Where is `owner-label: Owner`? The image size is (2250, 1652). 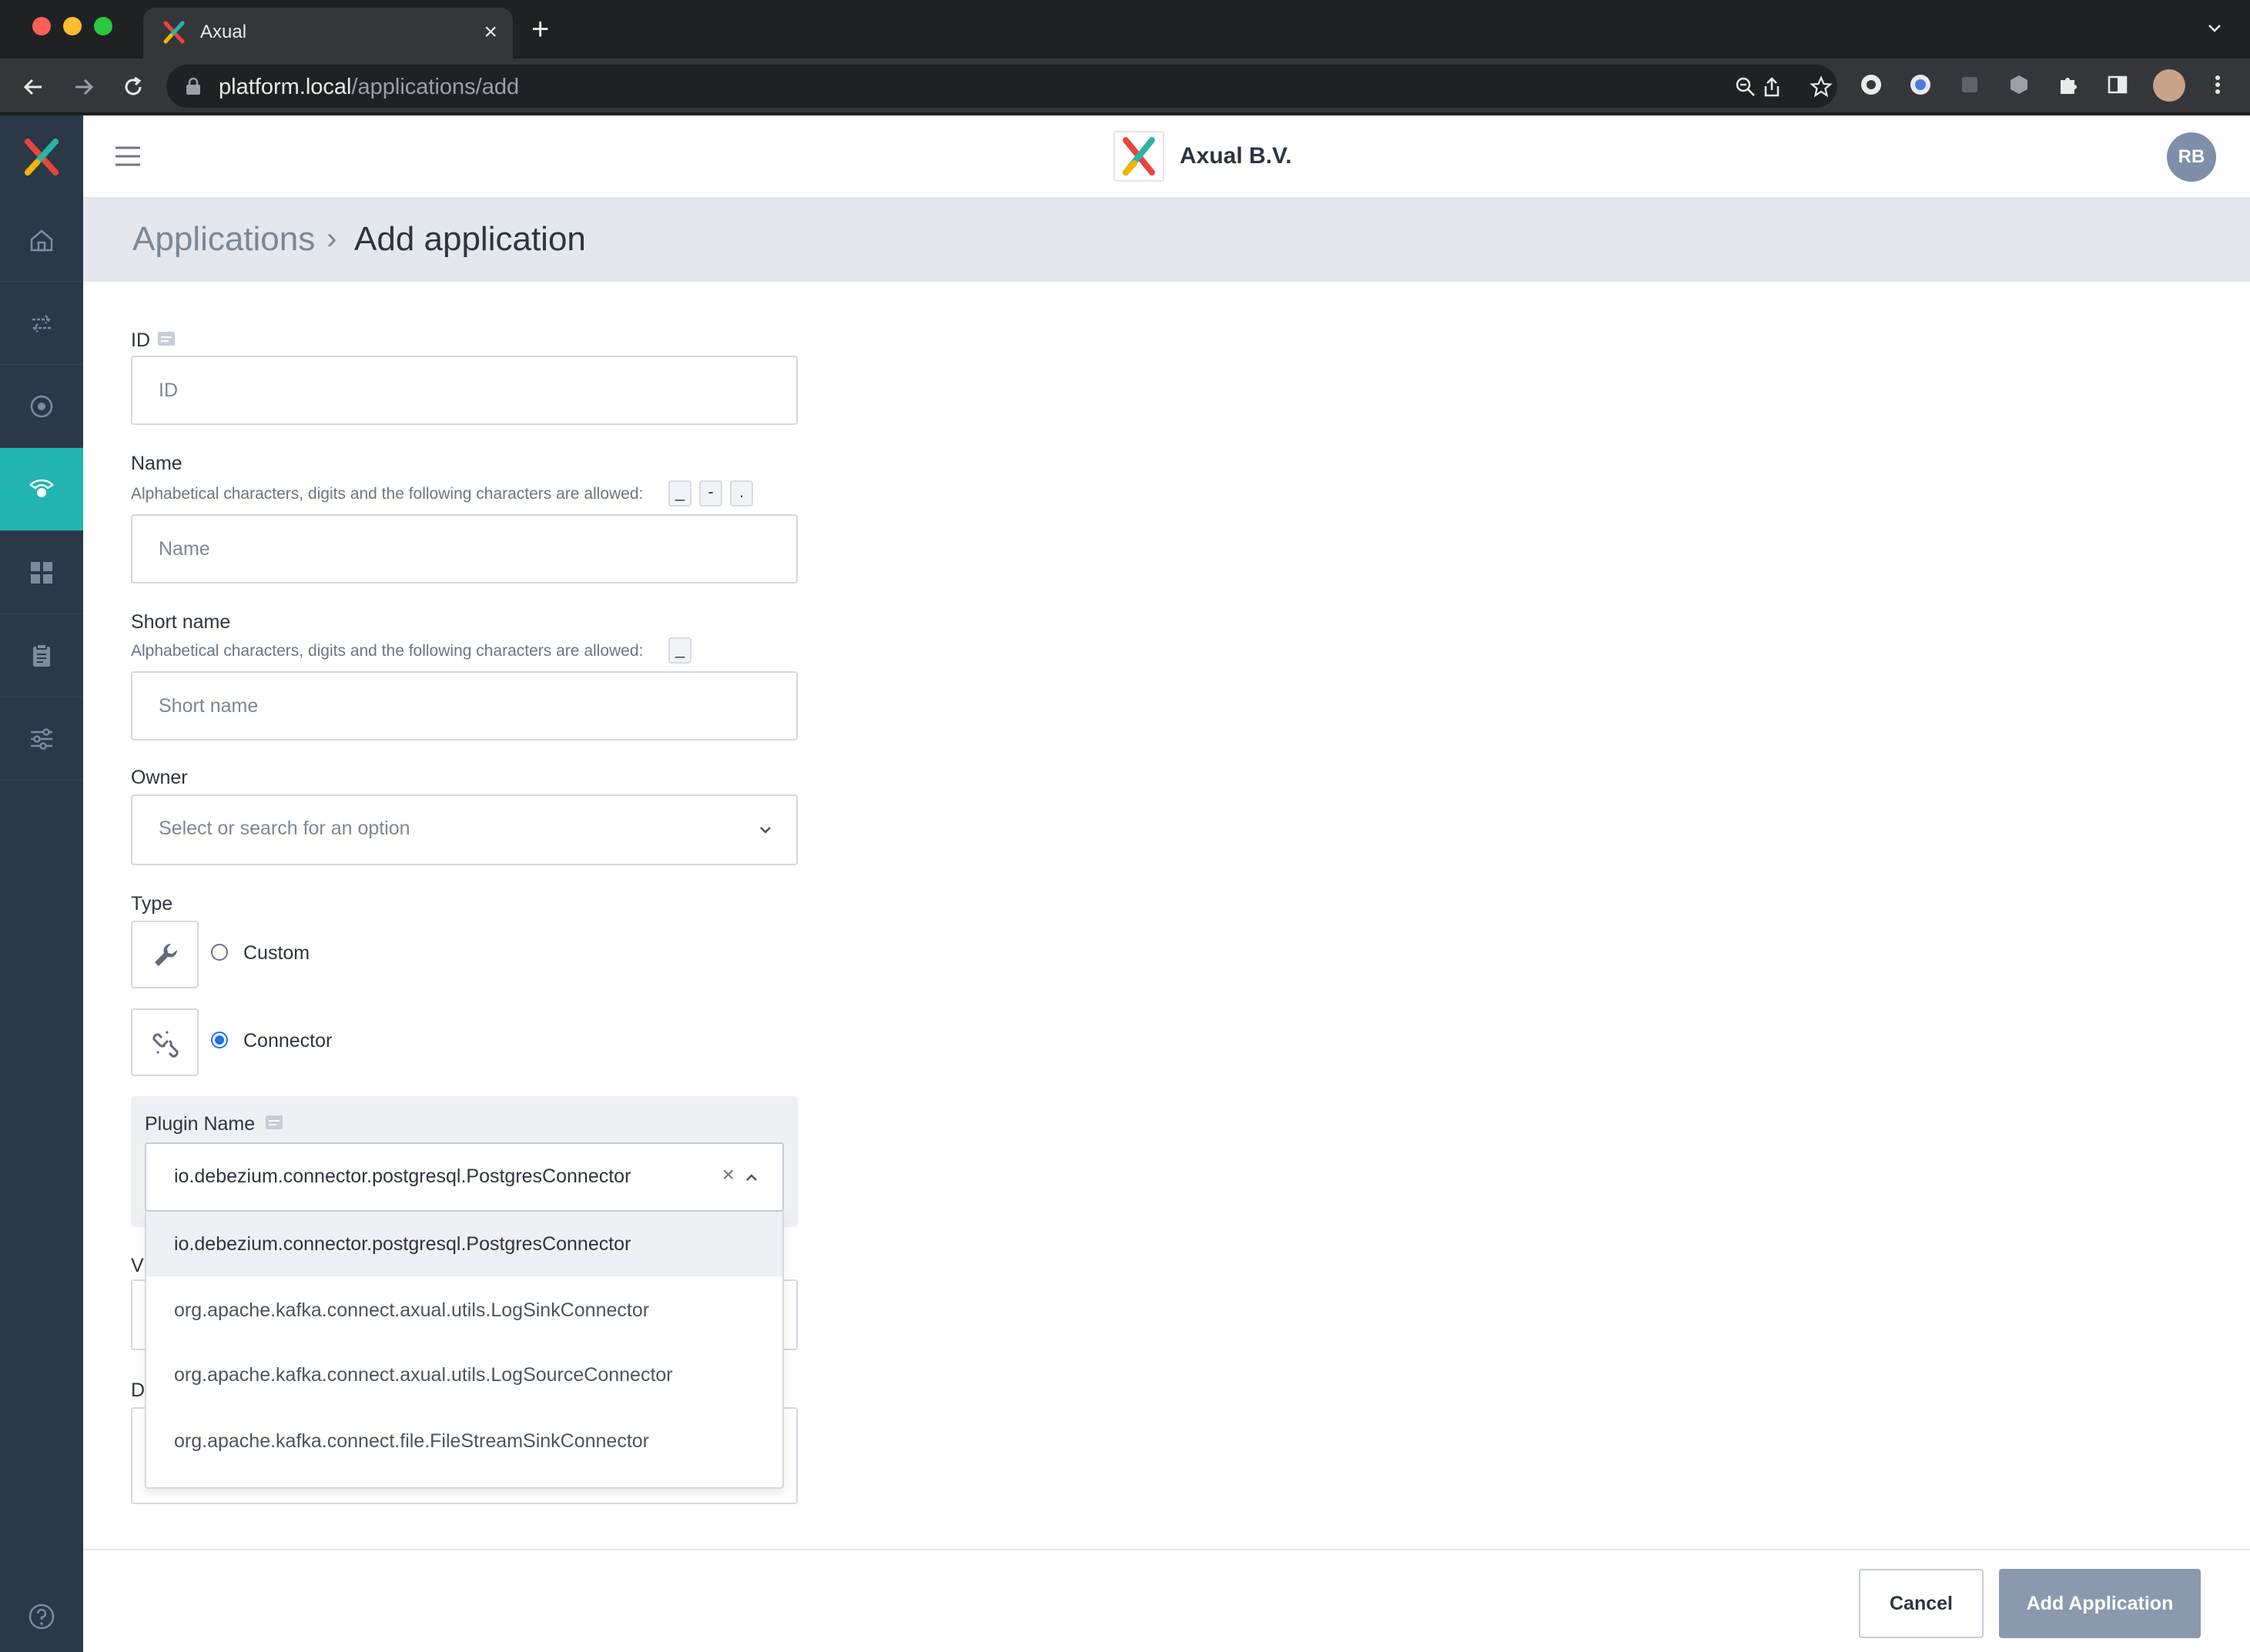
owner-label: Owner is located at coordinates (159, 777).